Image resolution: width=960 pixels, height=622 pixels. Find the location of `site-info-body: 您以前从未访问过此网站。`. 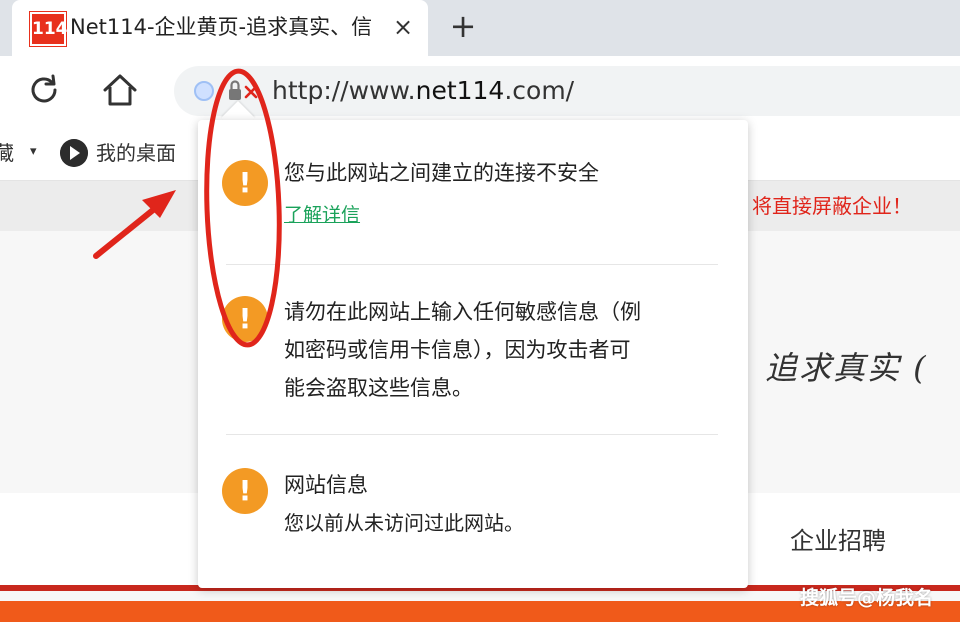

site-info-body: 您以前从未访问过此网站。 is located at coordinates (404, 523).